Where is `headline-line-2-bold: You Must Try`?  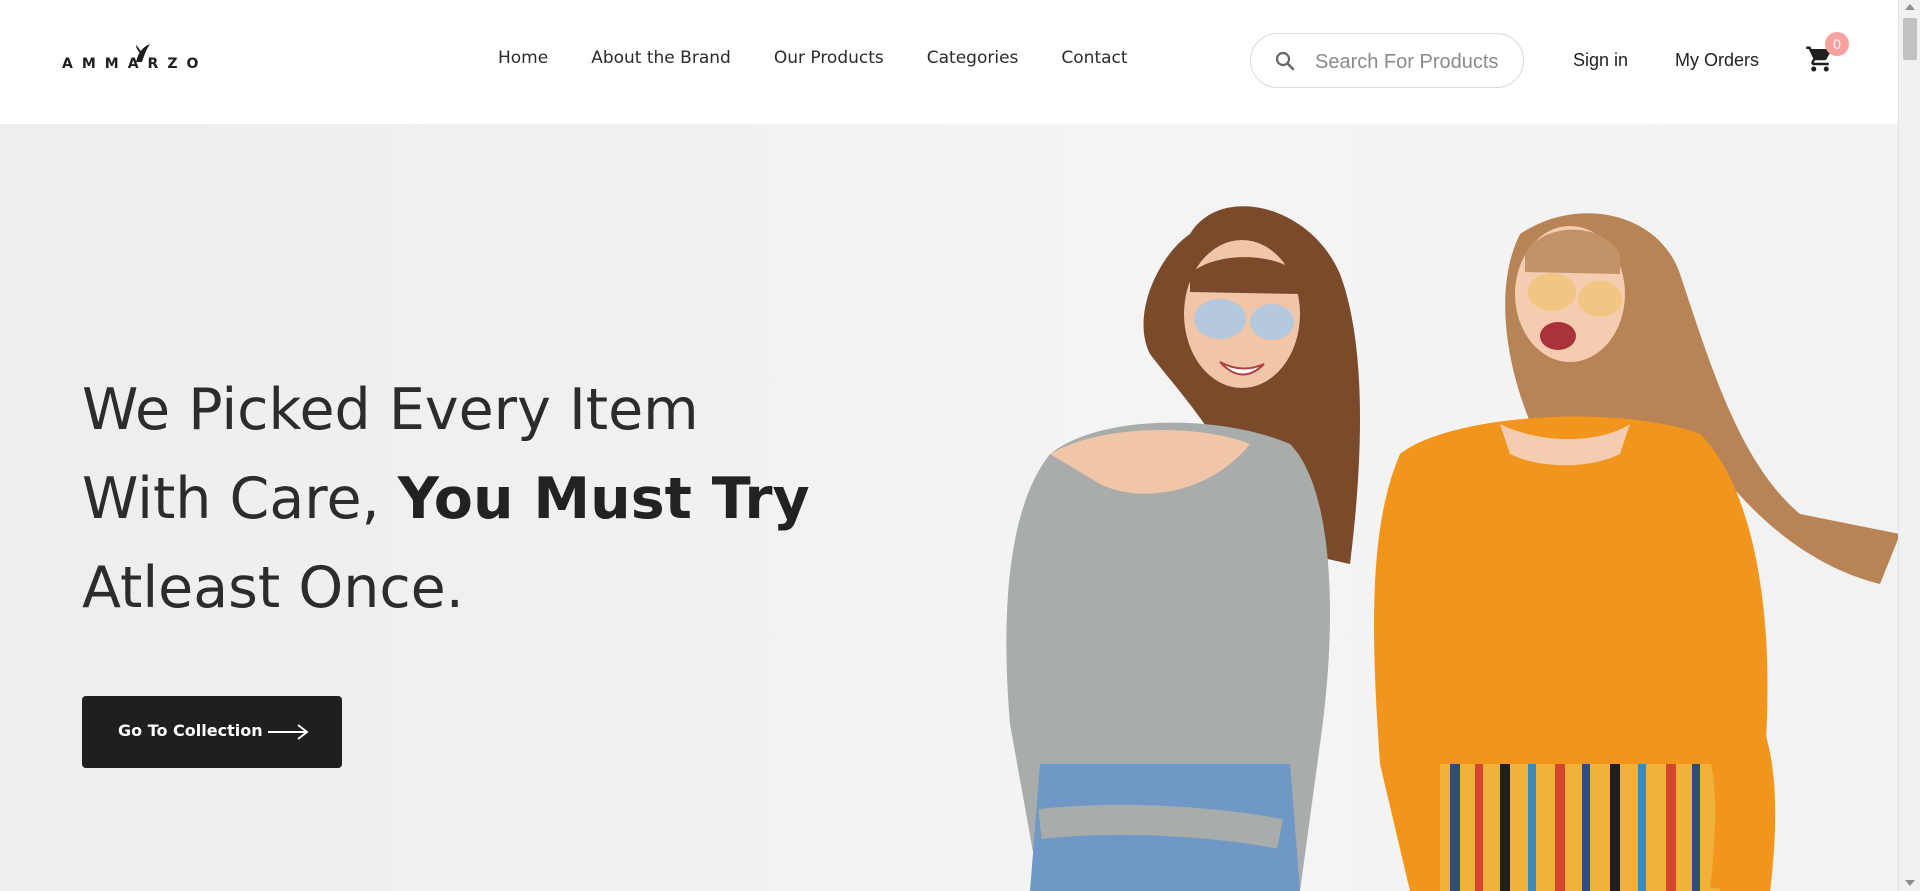 headline-line-2-bold: You Must Try is located at coordinates (603, 499).